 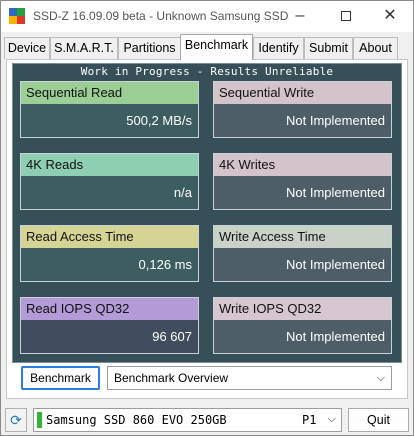 What do you see at coordinates (39, 420) in the screenshot?
I see `drive-status-indicator` at bounding box center [39, 420].